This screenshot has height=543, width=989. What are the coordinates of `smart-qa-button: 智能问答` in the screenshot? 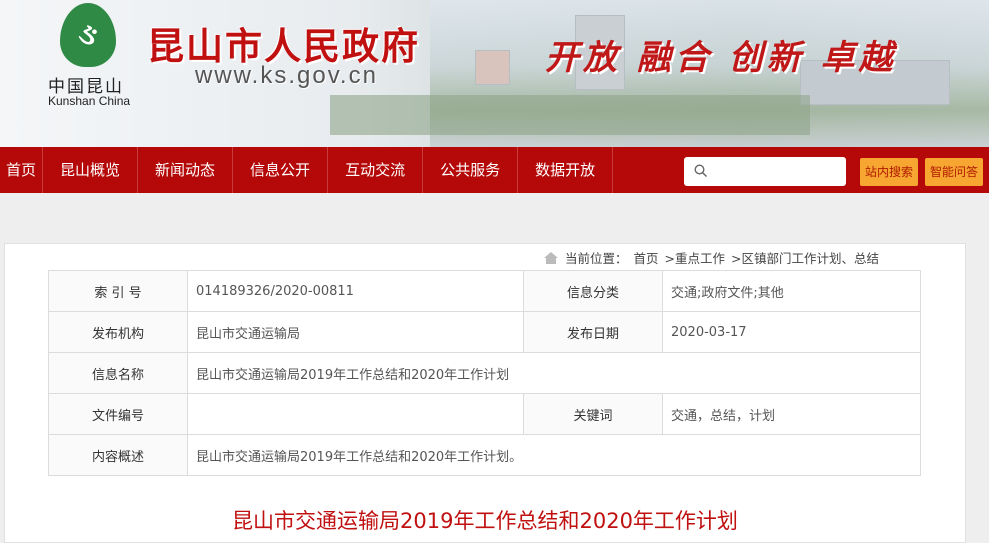 It's located at (954, 172).